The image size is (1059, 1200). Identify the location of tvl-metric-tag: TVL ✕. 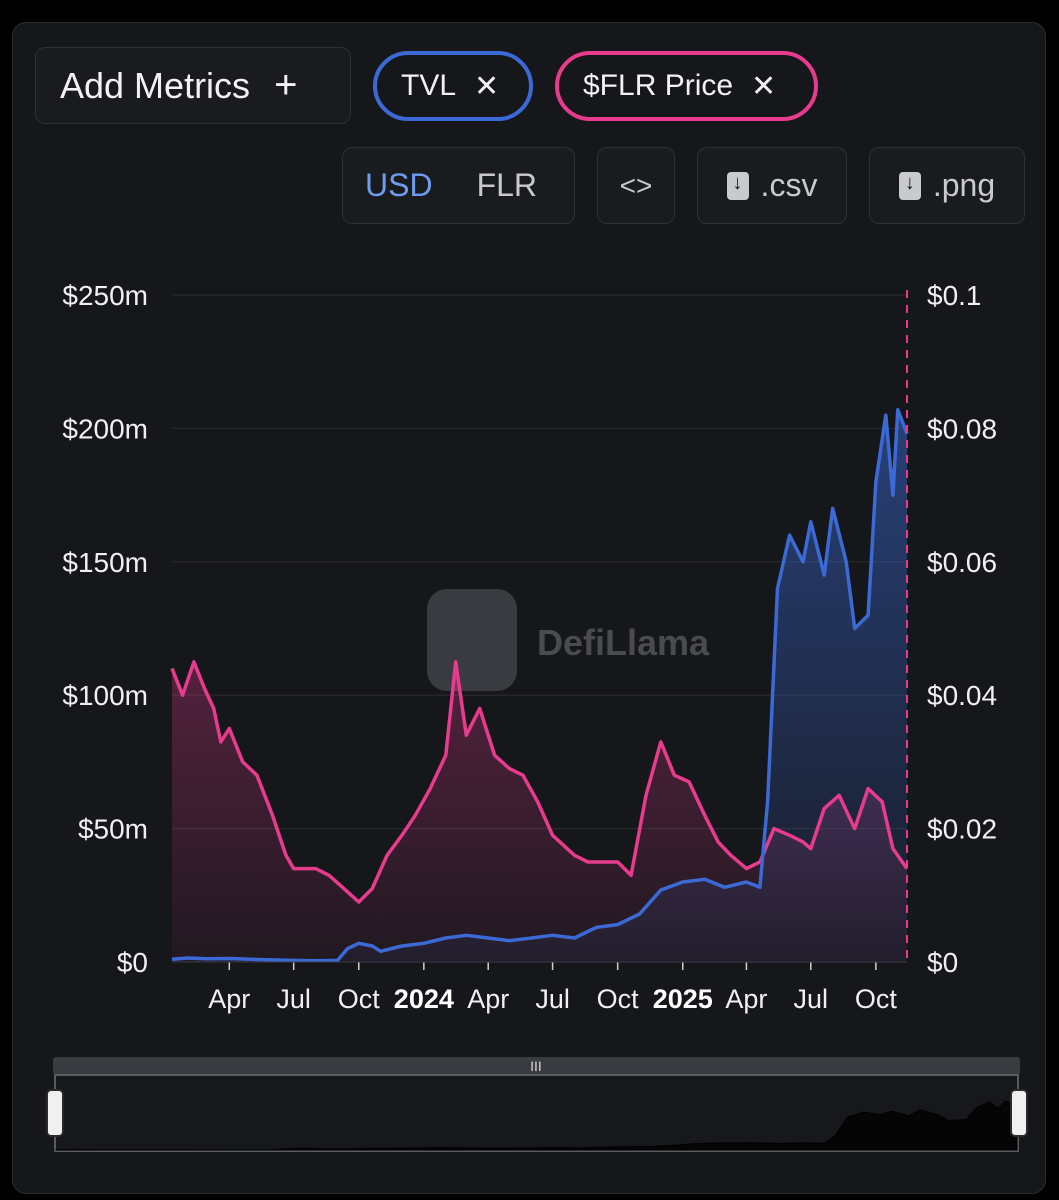
(453, 86).